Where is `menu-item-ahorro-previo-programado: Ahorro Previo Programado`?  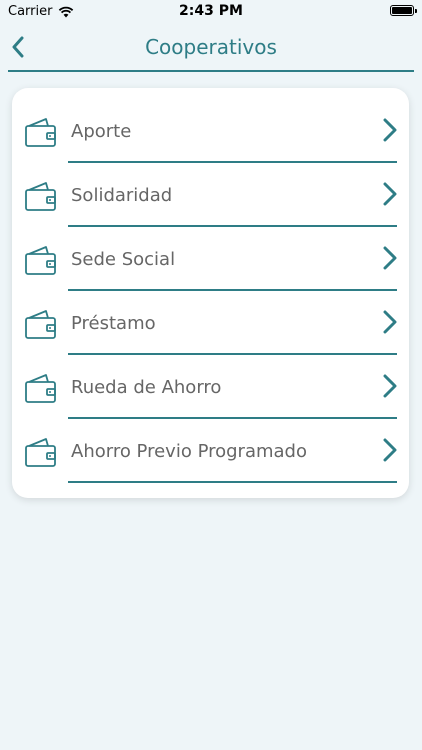 menu-item-ahorro-previo-programado: Ahorro Previo Programado is located at coordinates (210, 445).